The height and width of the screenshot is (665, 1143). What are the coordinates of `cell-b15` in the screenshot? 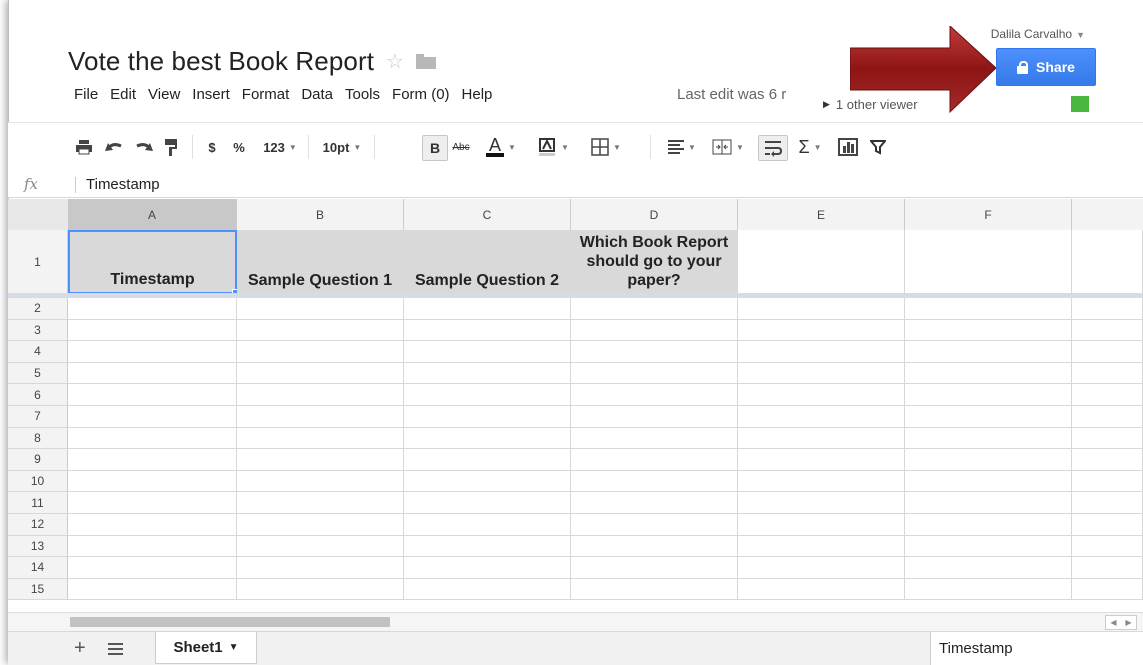 It's located at (320, 589).